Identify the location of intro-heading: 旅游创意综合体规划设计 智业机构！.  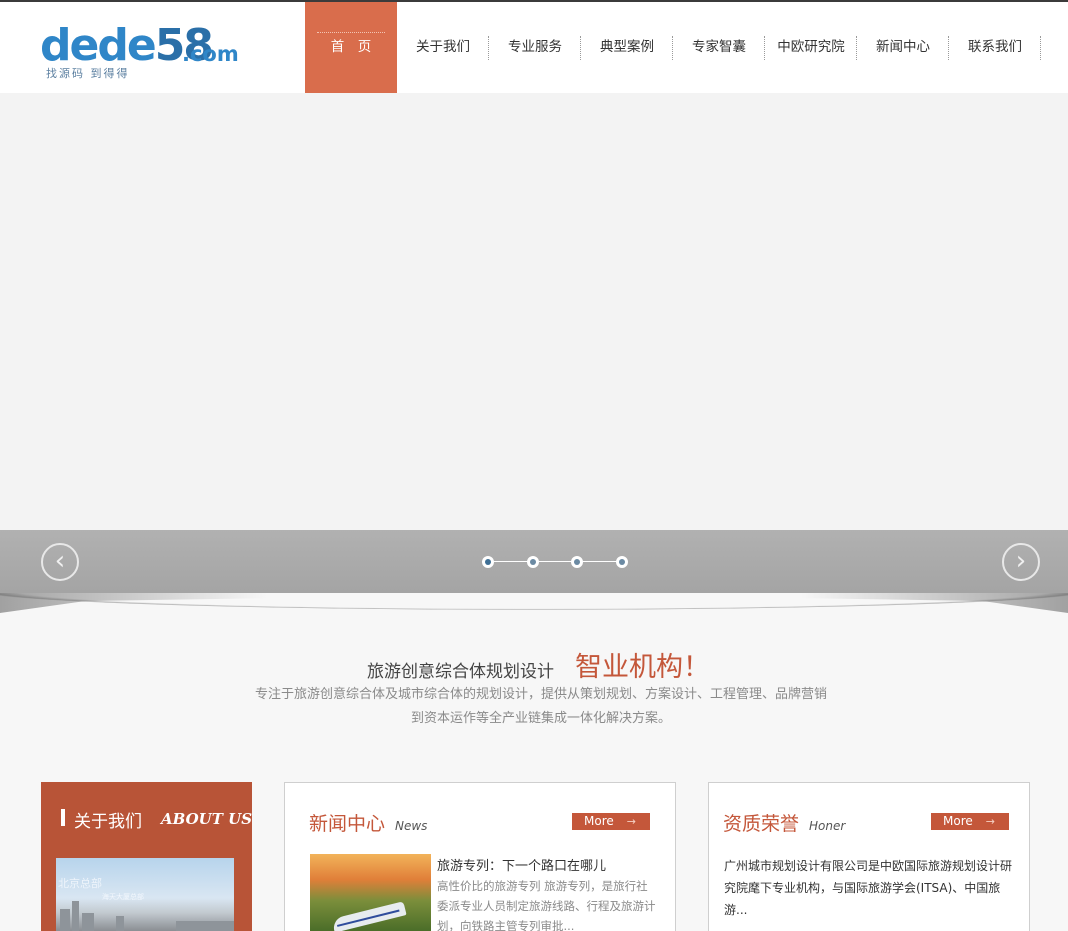
(541, 663).